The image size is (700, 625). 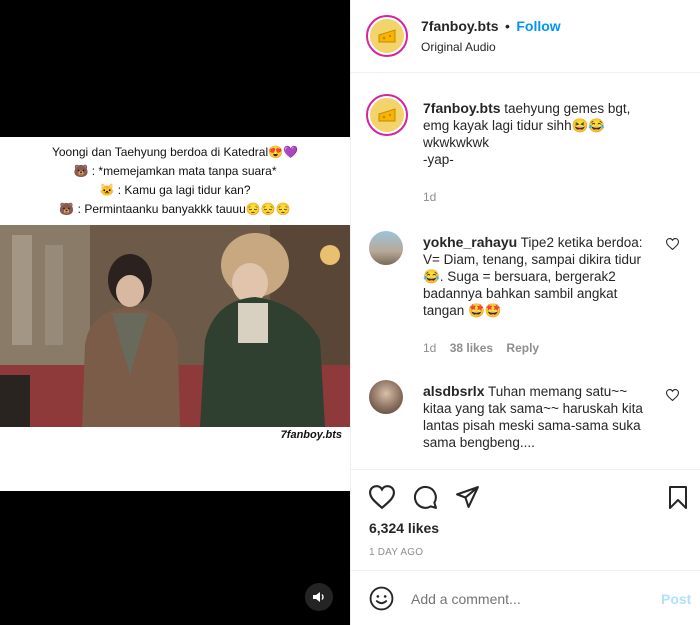 I want to click on add-comment-bar: Post, so click(x=525, y=597).